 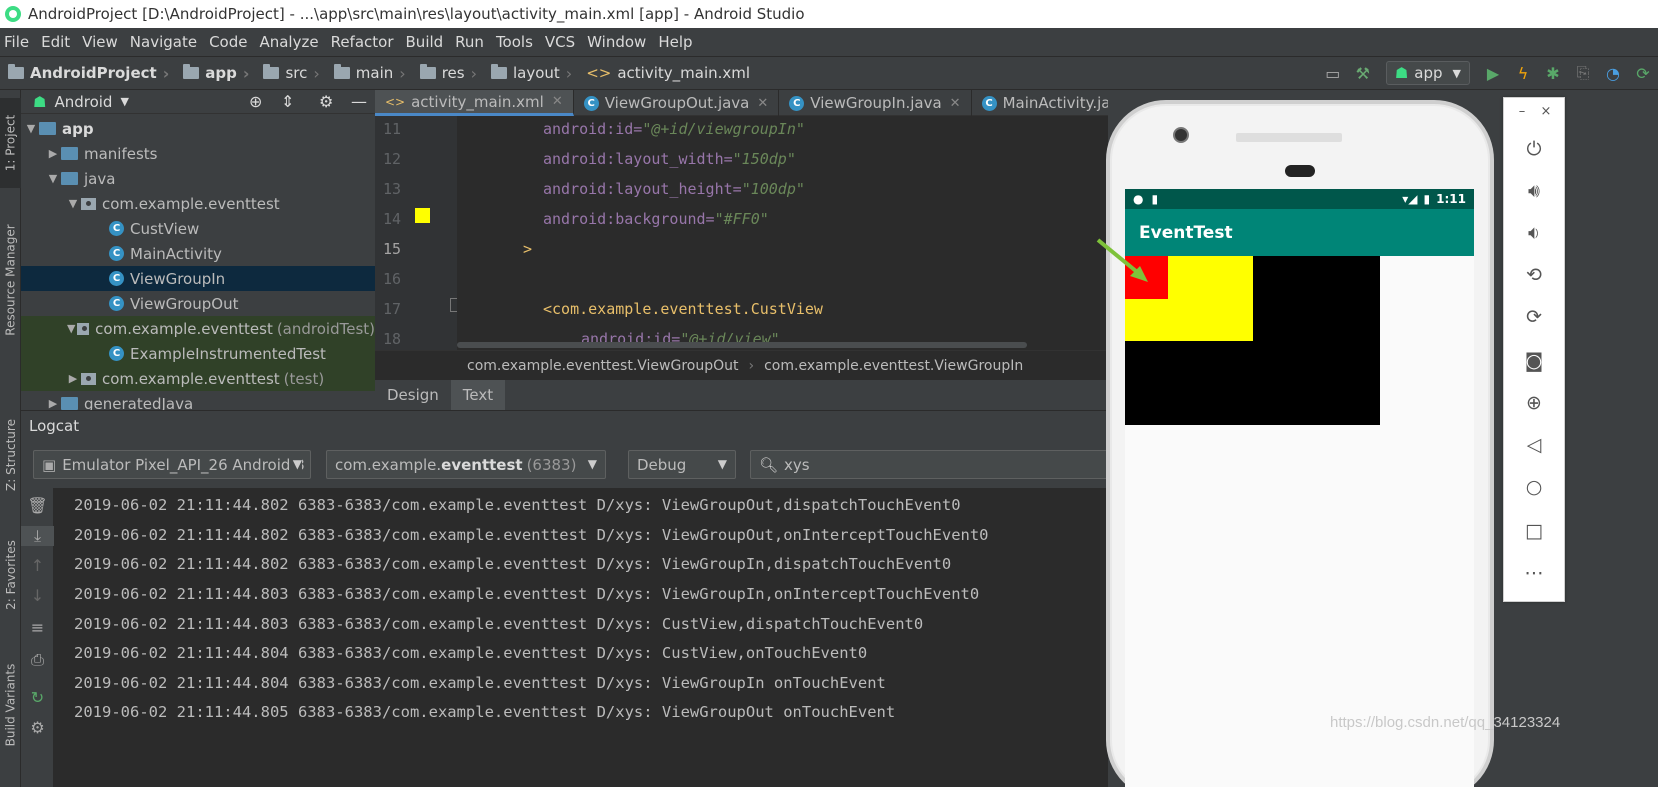 I want to click on down-arrow-icon: ↓, so click(x=37, y=595).